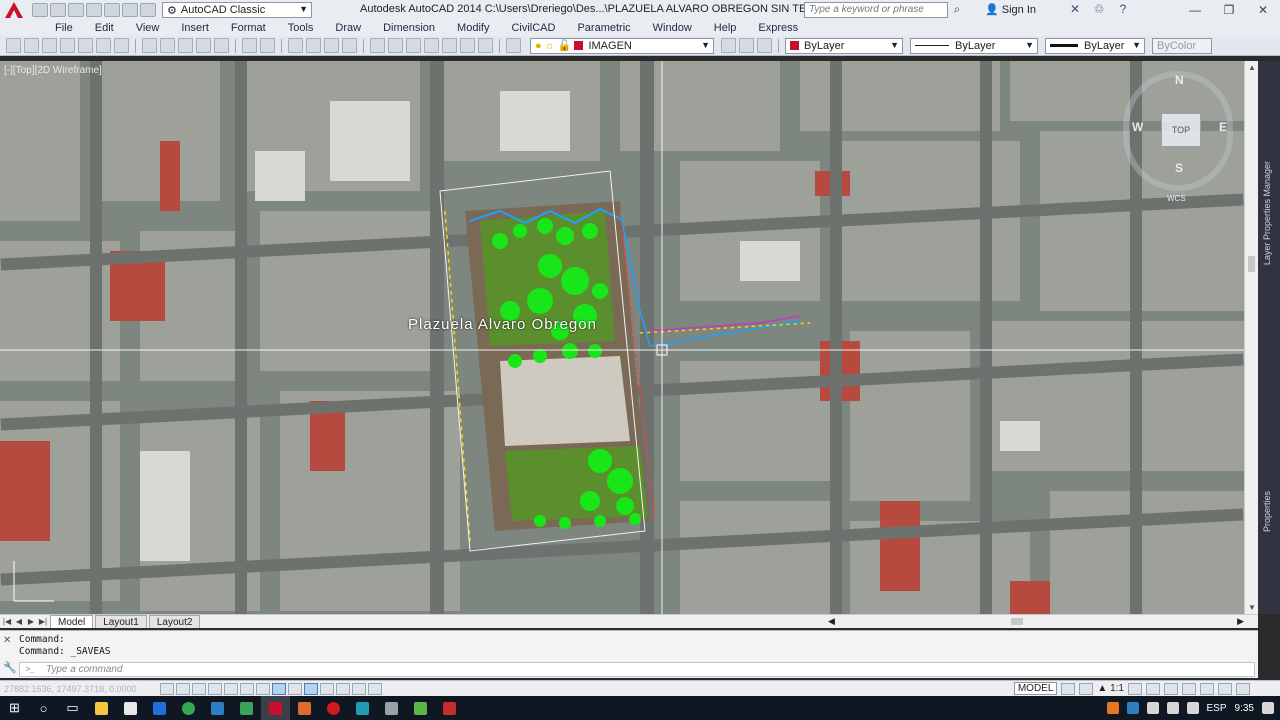  What do you see at coordinates (957, 9) in the screenshot?
I see `binoculars-icon: ⌕` at bounding box center [957, 9].